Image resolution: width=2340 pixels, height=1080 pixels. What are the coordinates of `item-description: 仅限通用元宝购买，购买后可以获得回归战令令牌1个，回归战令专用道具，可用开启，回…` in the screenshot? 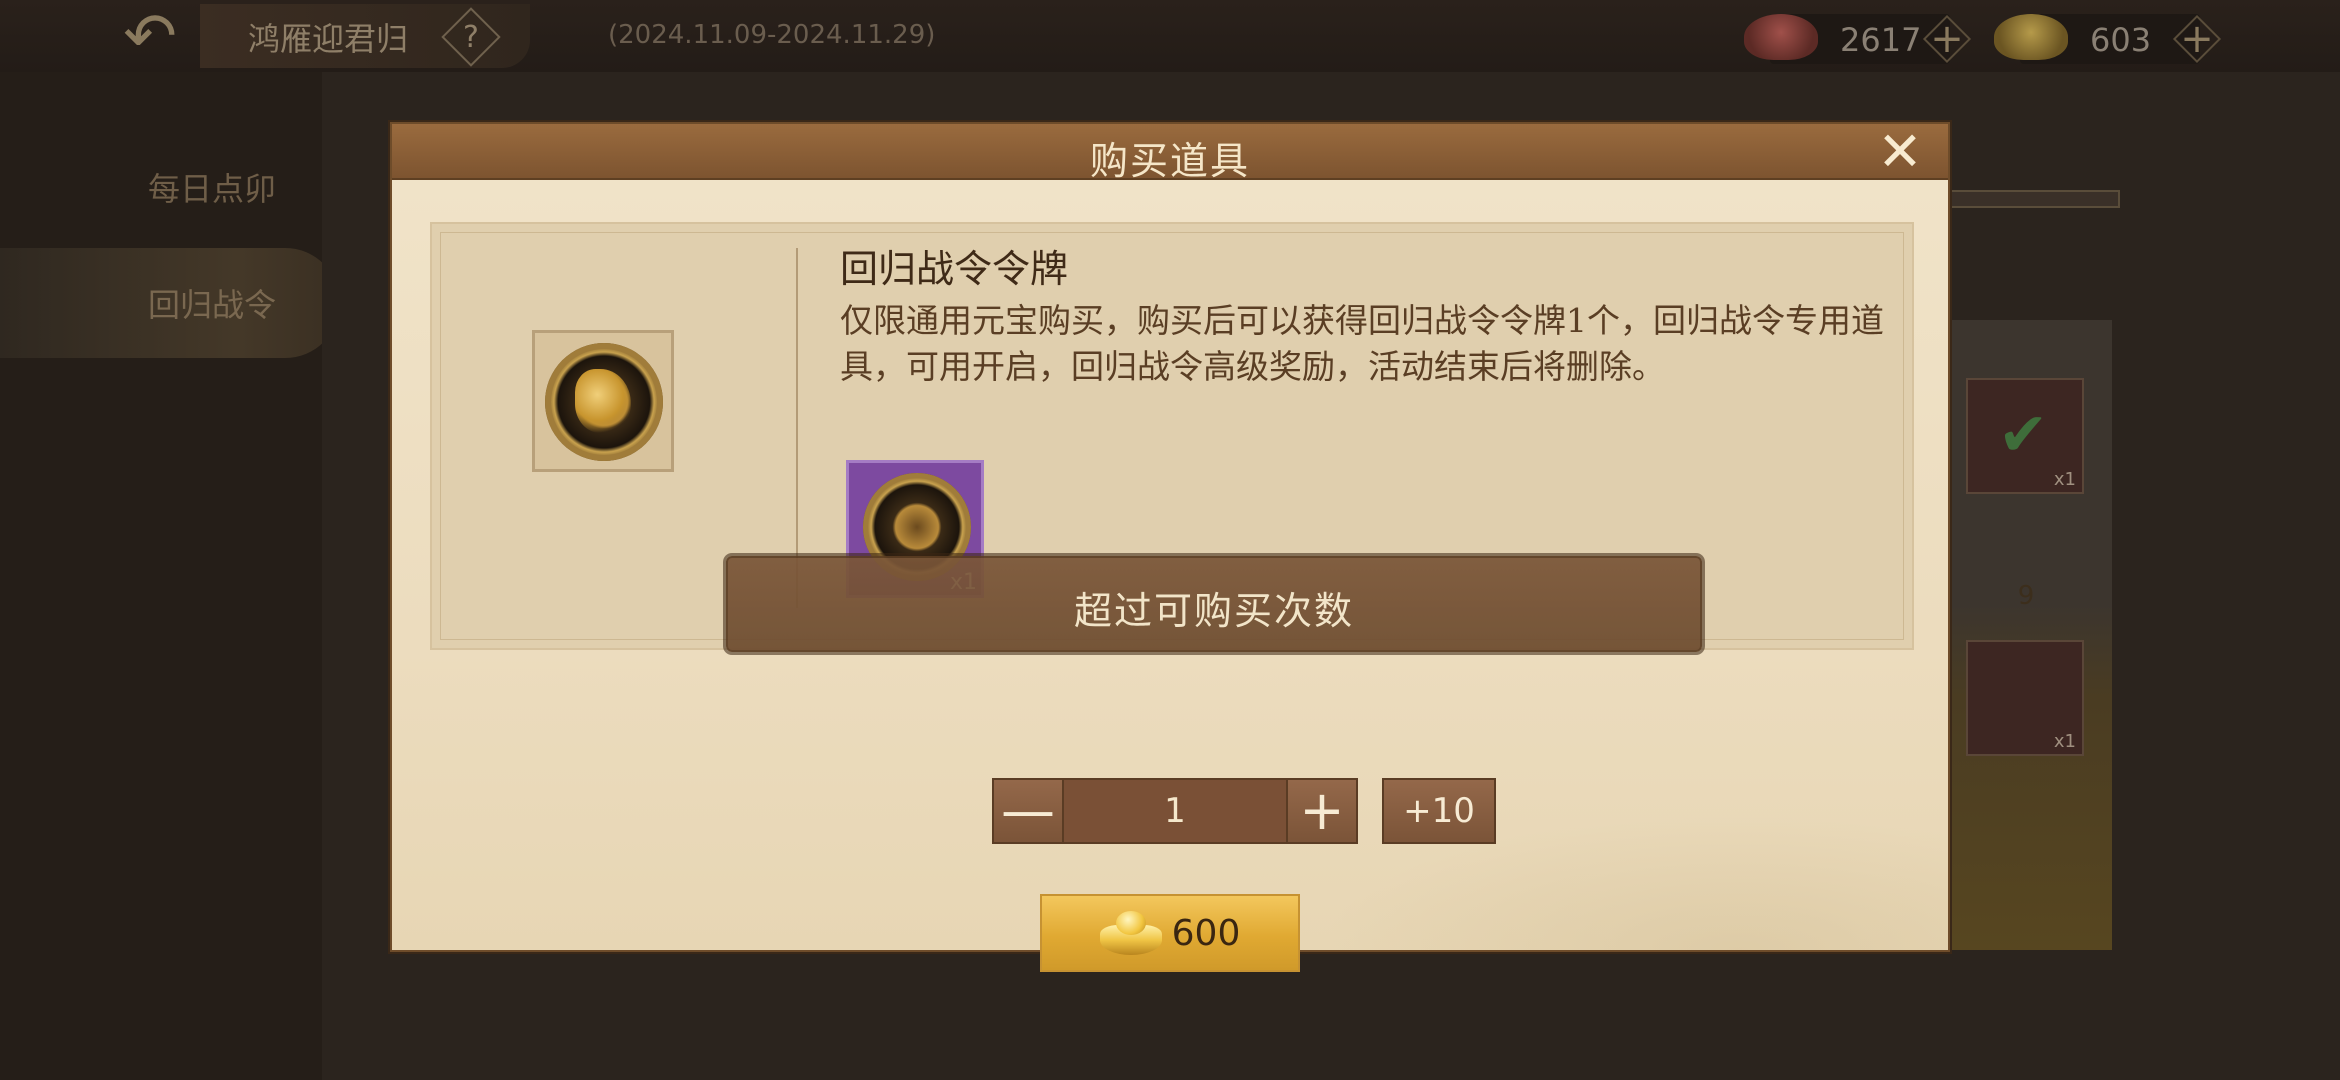 It's located at (1362, 343).